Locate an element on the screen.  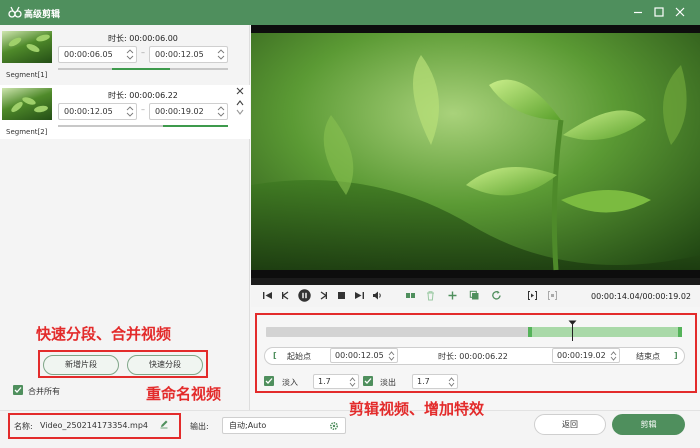
mark-out-icon is located at coordinates (552, 295).